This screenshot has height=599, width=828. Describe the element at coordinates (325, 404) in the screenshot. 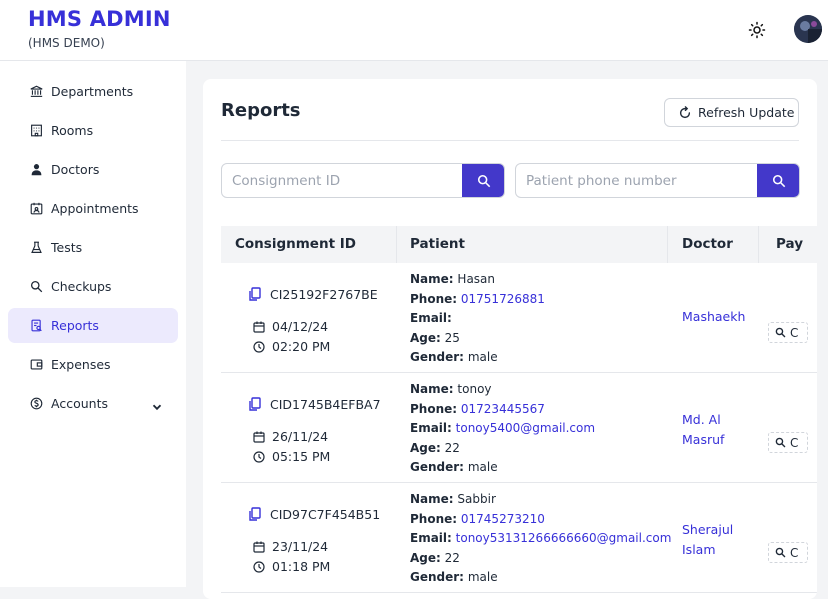

I see `consignment-id: CID1745B4EFBA7` at that location.